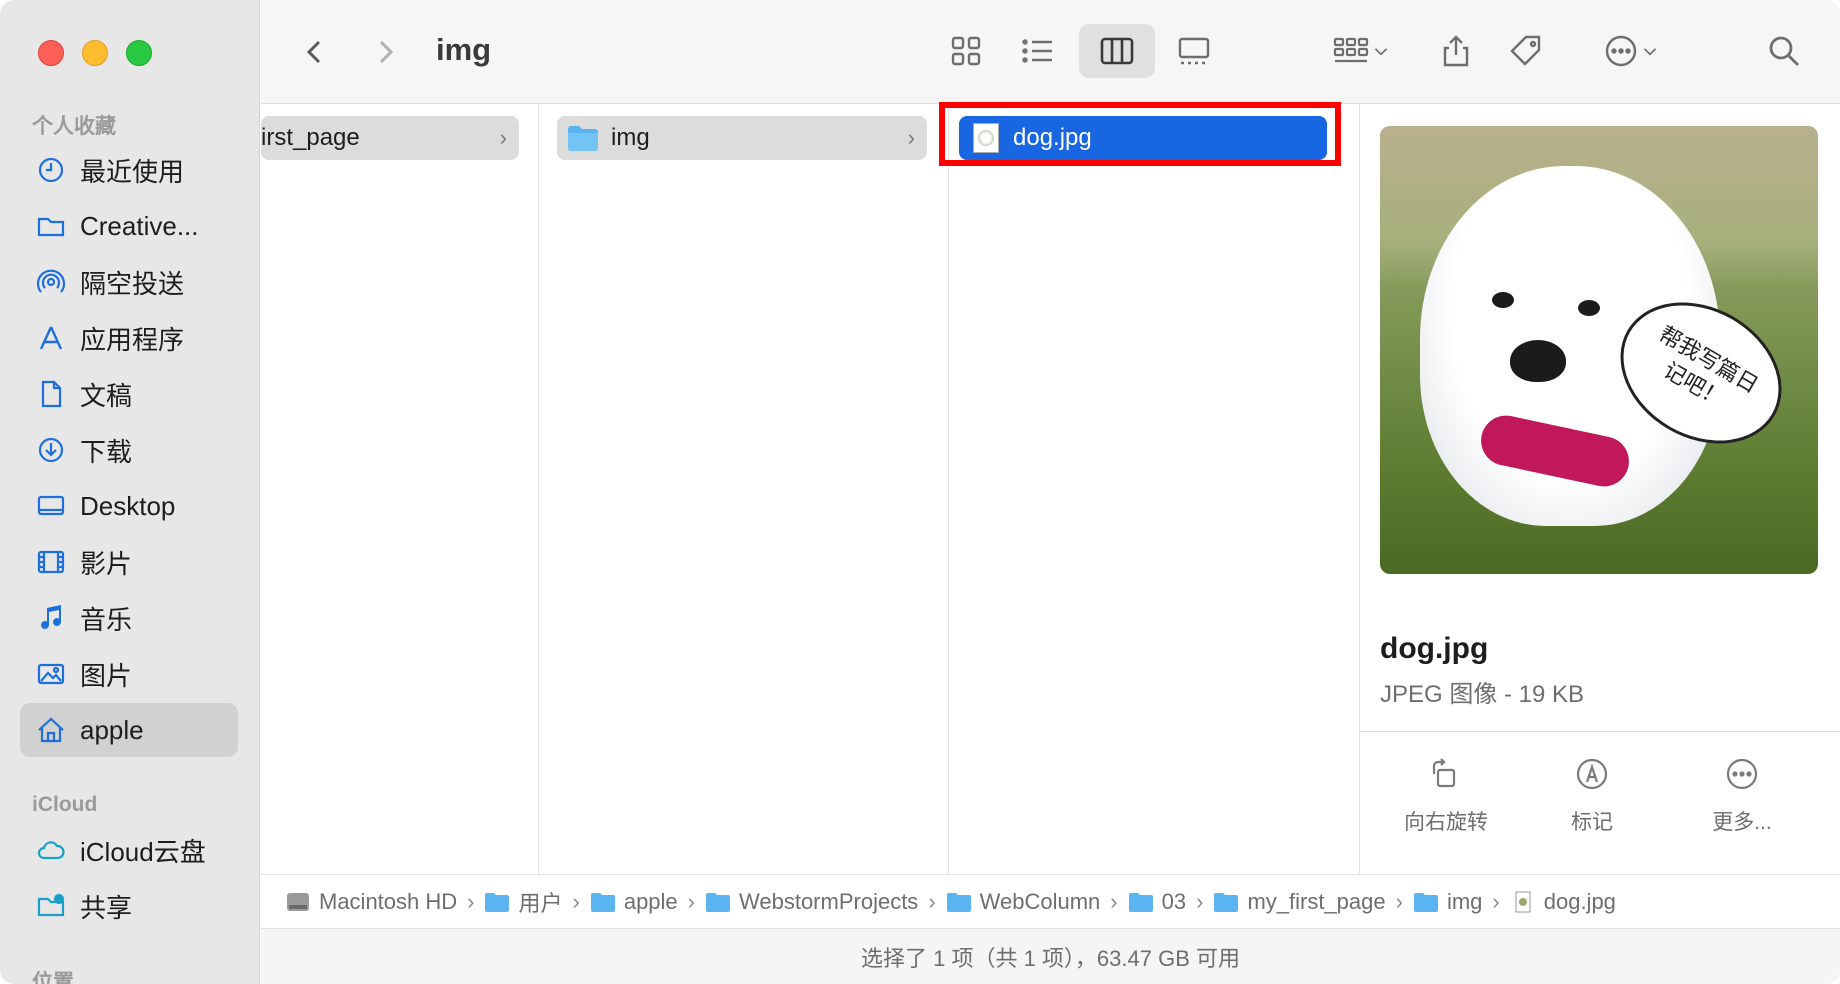 The height and width of the screenshot is (984, 1840). Describe the element at coordinates (1040, 901) in the screenshot. I see `path-label: WebColumn` at that location.